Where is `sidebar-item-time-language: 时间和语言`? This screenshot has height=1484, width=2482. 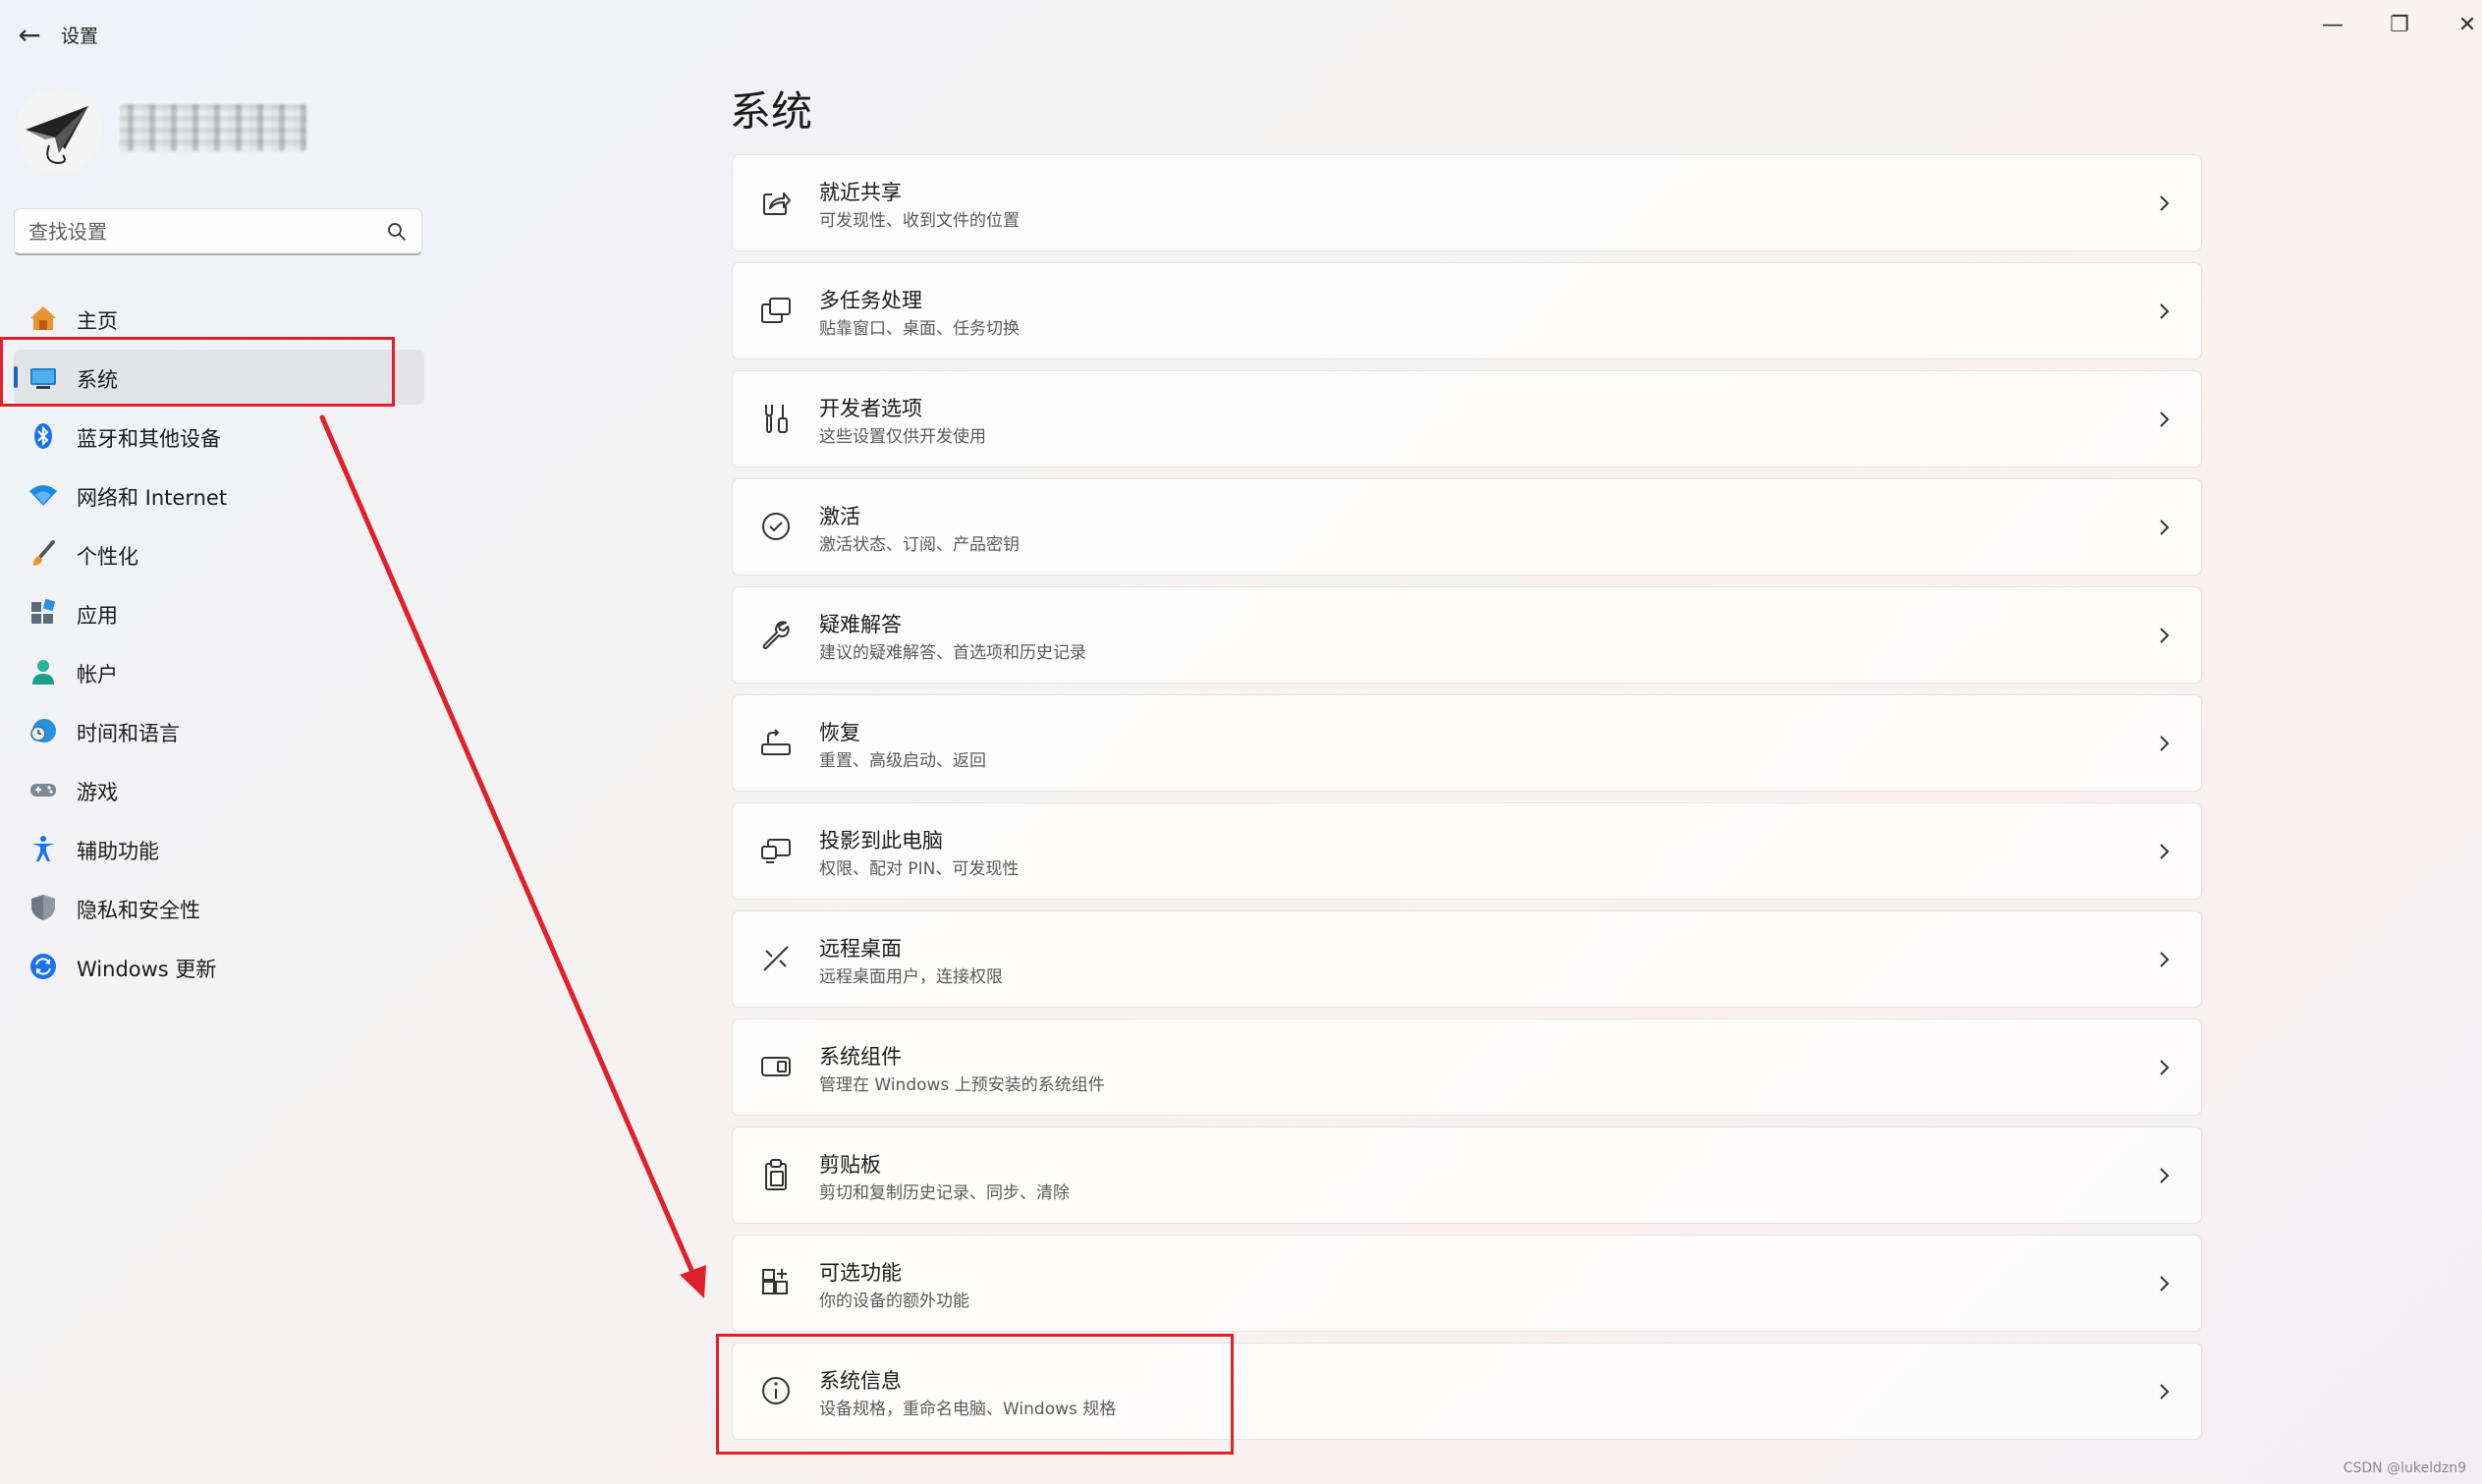 sidebar-item-time-language: 时间和语言 is located at coordinates (219, 730).